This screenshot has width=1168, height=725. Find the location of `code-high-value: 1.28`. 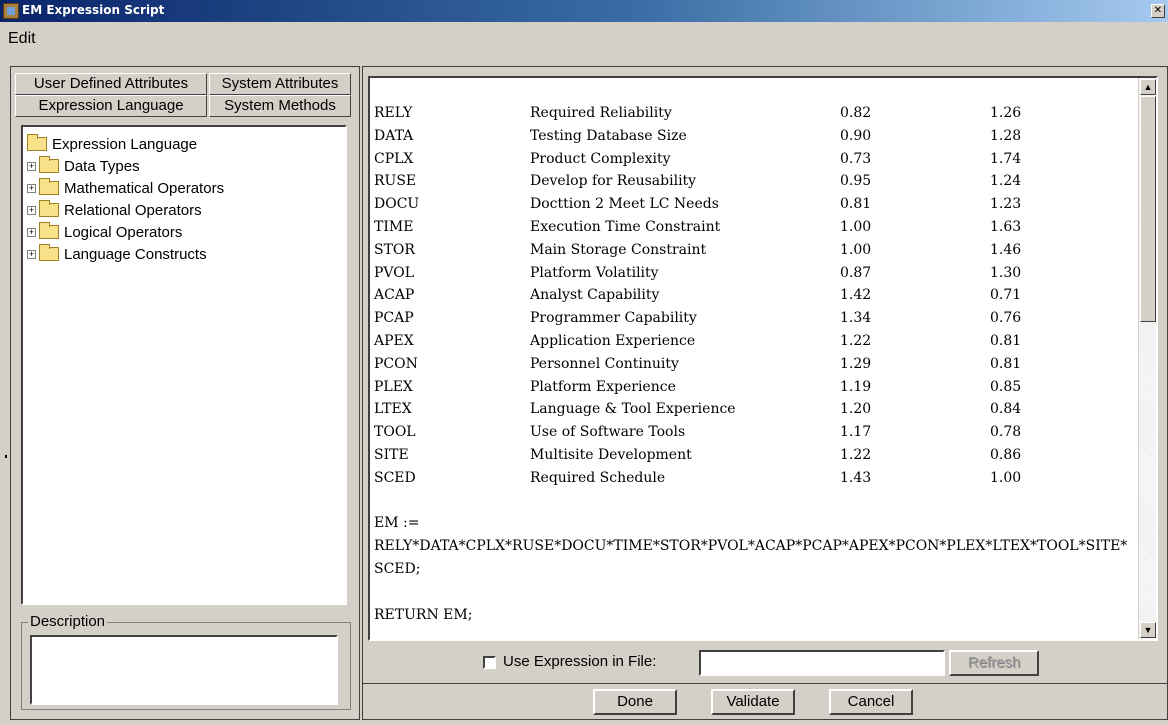

code-high-value: 1.28 is located at coordinates (1006, 135).